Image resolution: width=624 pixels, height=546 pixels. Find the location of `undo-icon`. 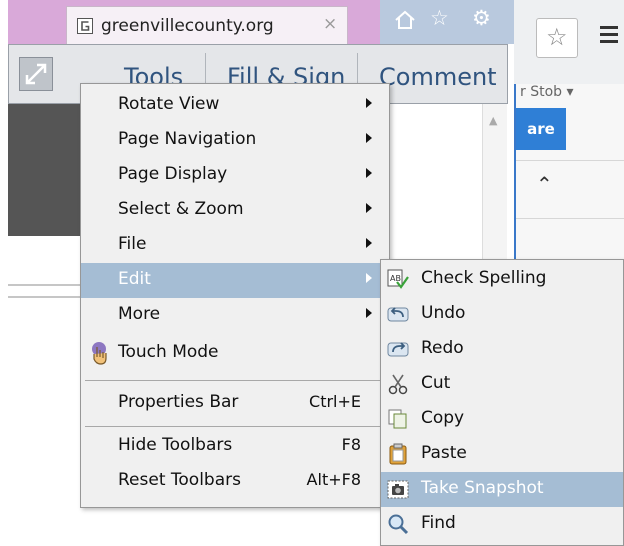

undo-icon is located at coordinates (398, 314).